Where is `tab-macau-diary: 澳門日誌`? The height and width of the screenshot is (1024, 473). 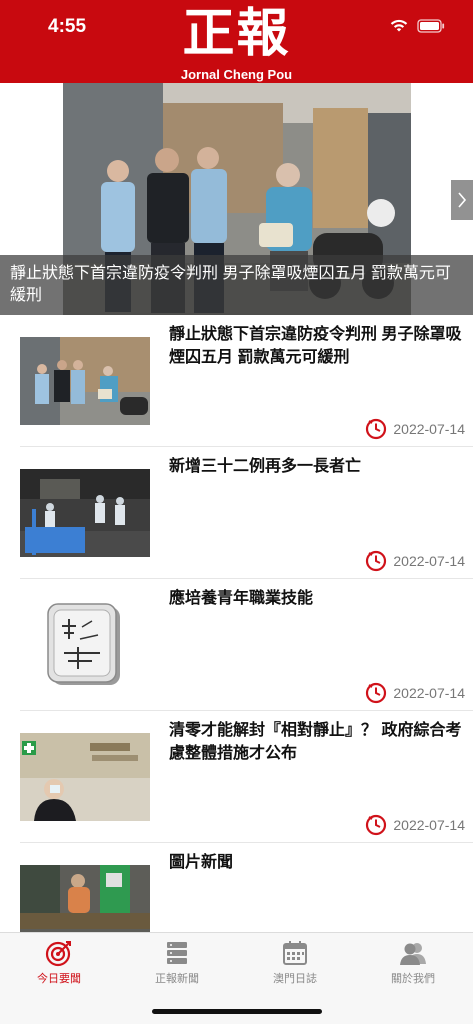
tab-macau-diary: 澳門日誌 is located at coordinates (295, 965).